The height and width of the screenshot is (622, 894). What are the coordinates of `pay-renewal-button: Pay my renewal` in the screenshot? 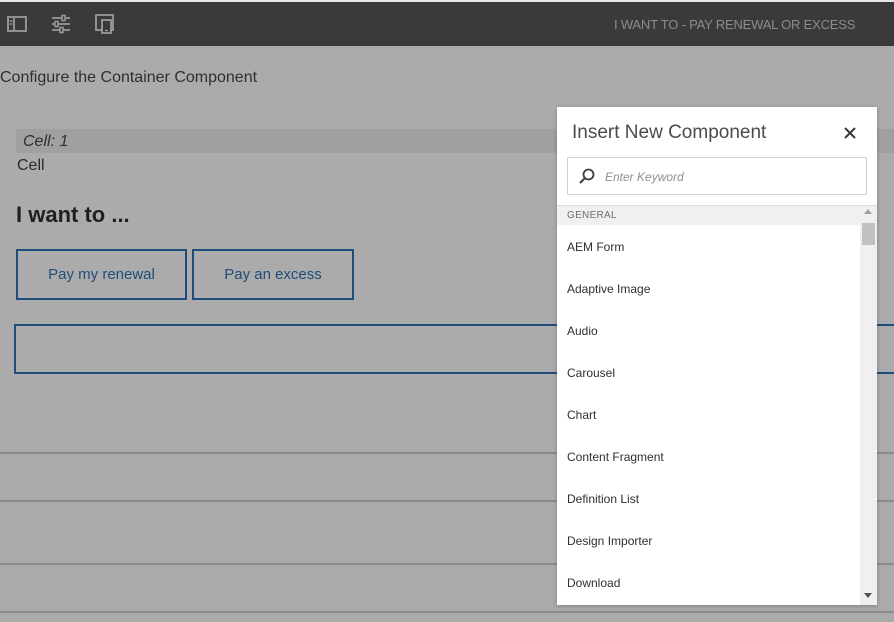 It's located at (101, 274).